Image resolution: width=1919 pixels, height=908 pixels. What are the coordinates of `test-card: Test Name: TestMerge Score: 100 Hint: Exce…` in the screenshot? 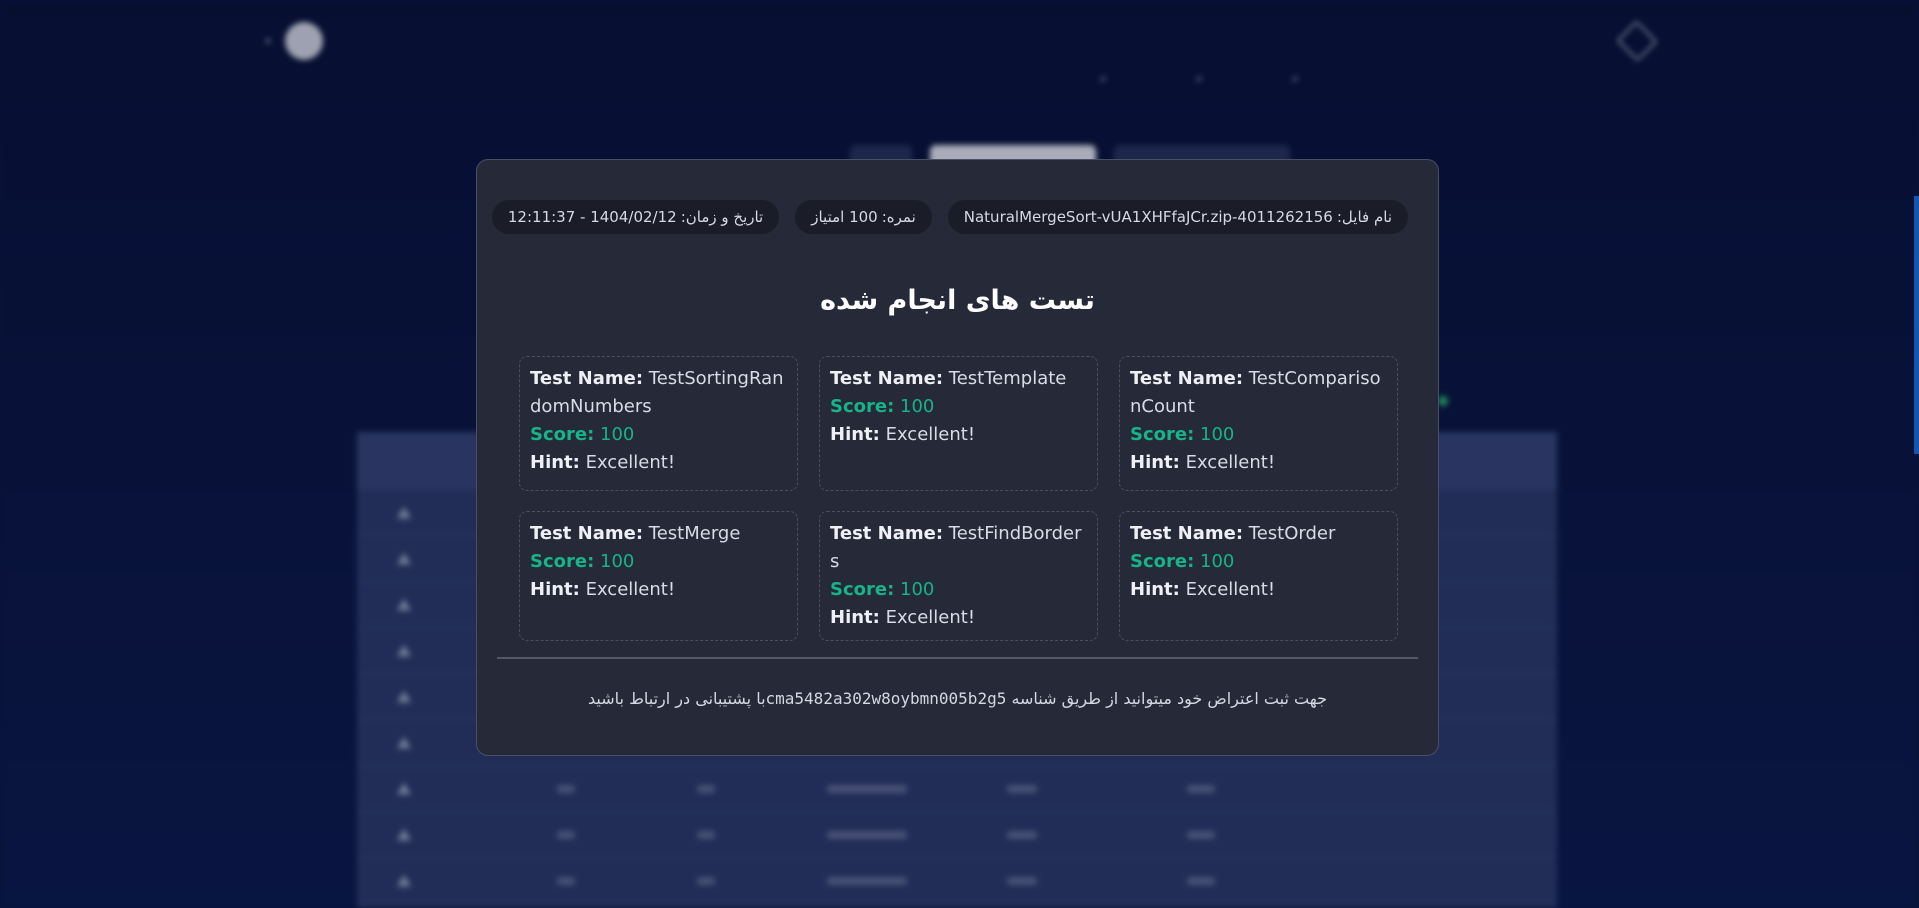 It's located at (658, 576).